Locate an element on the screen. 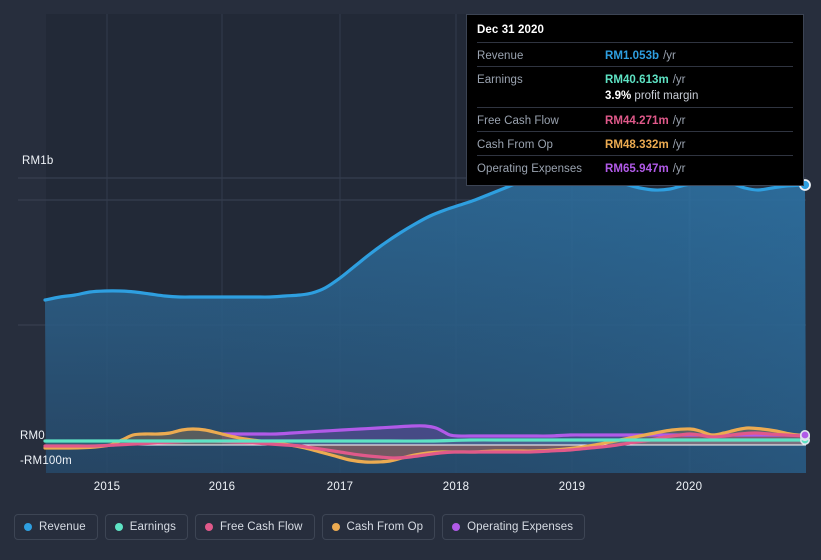  tooltip-row-earnings: Earnings RM40.613m/yr is located at coordinates (635, 78).